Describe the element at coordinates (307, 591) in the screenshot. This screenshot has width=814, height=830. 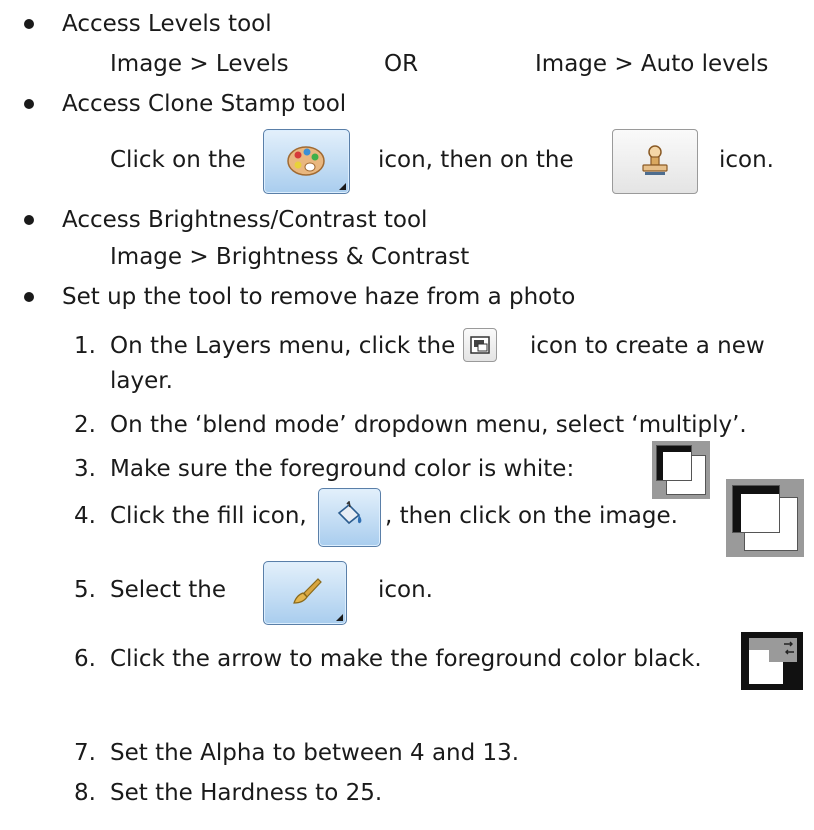
I see `paintbrush-icon` at that location.